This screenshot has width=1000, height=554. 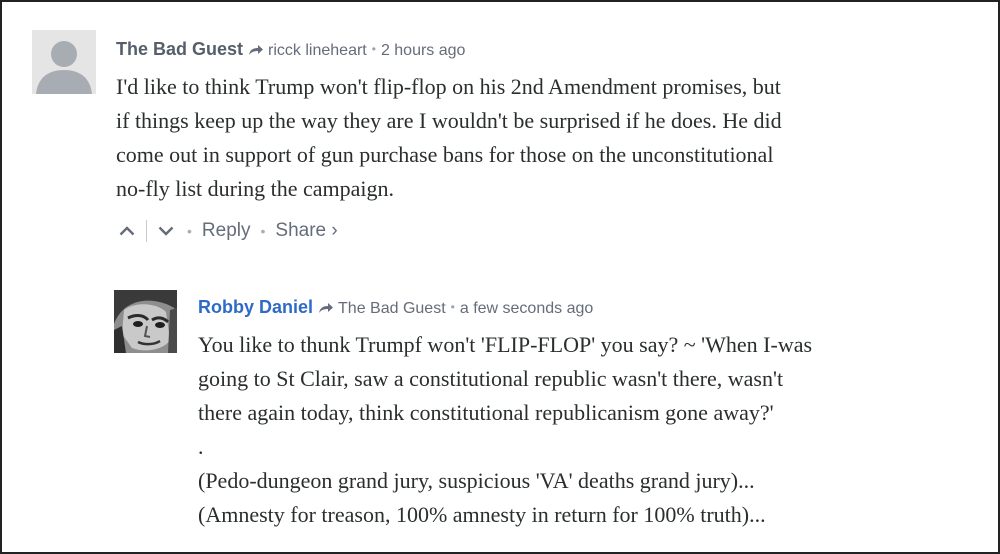 I want to click on comment-timestamp: a few seconds ago, so click(x=526, y=308).